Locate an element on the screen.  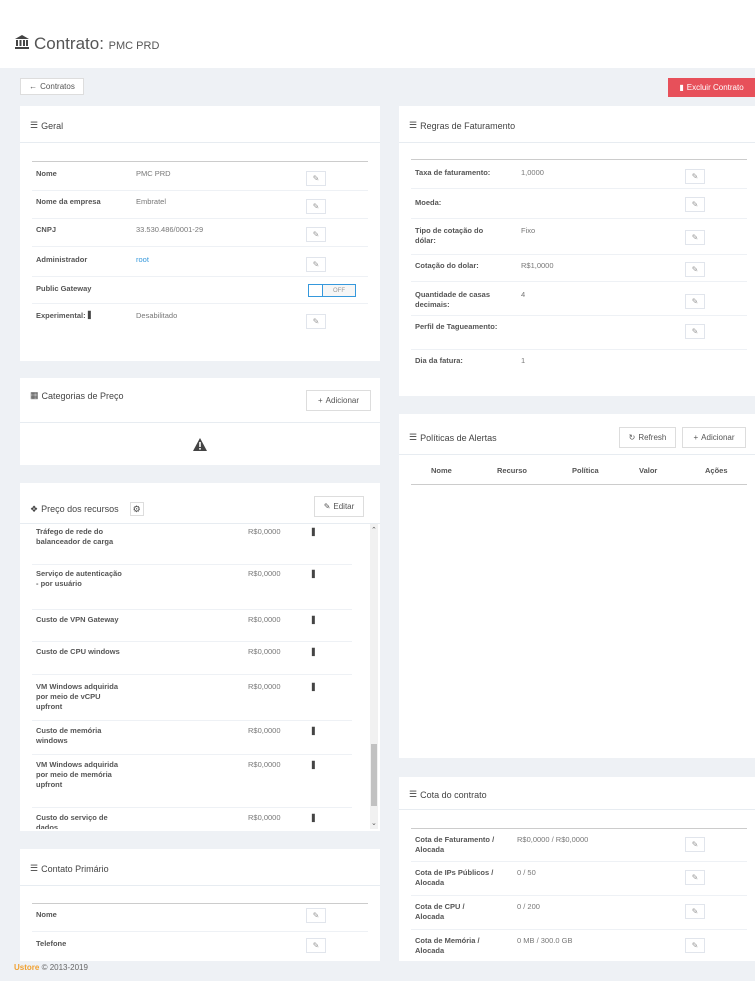
chevron-up-icon: ⌃ is located at coordinates (374, 530).